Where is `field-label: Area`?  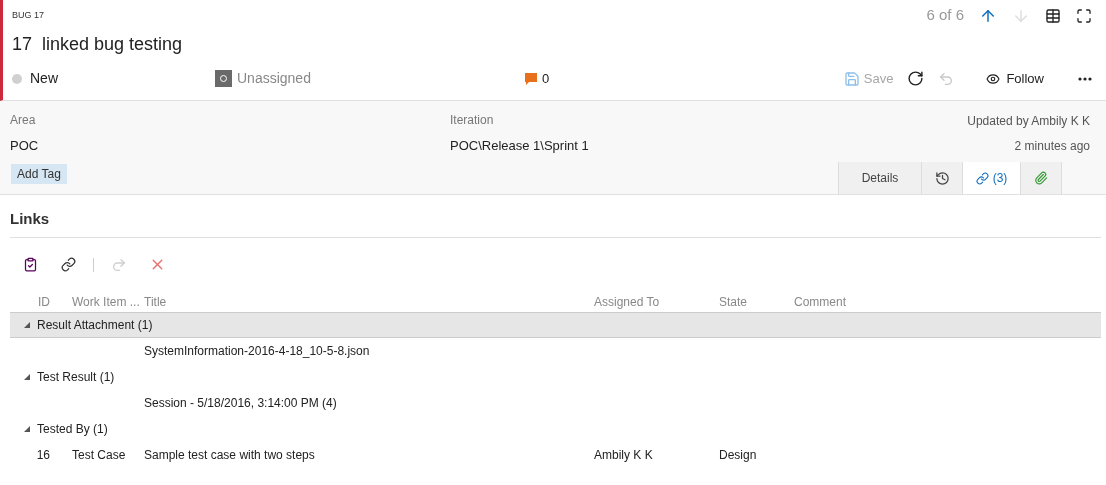
field-label: Area is located at coordinates (23, 120).